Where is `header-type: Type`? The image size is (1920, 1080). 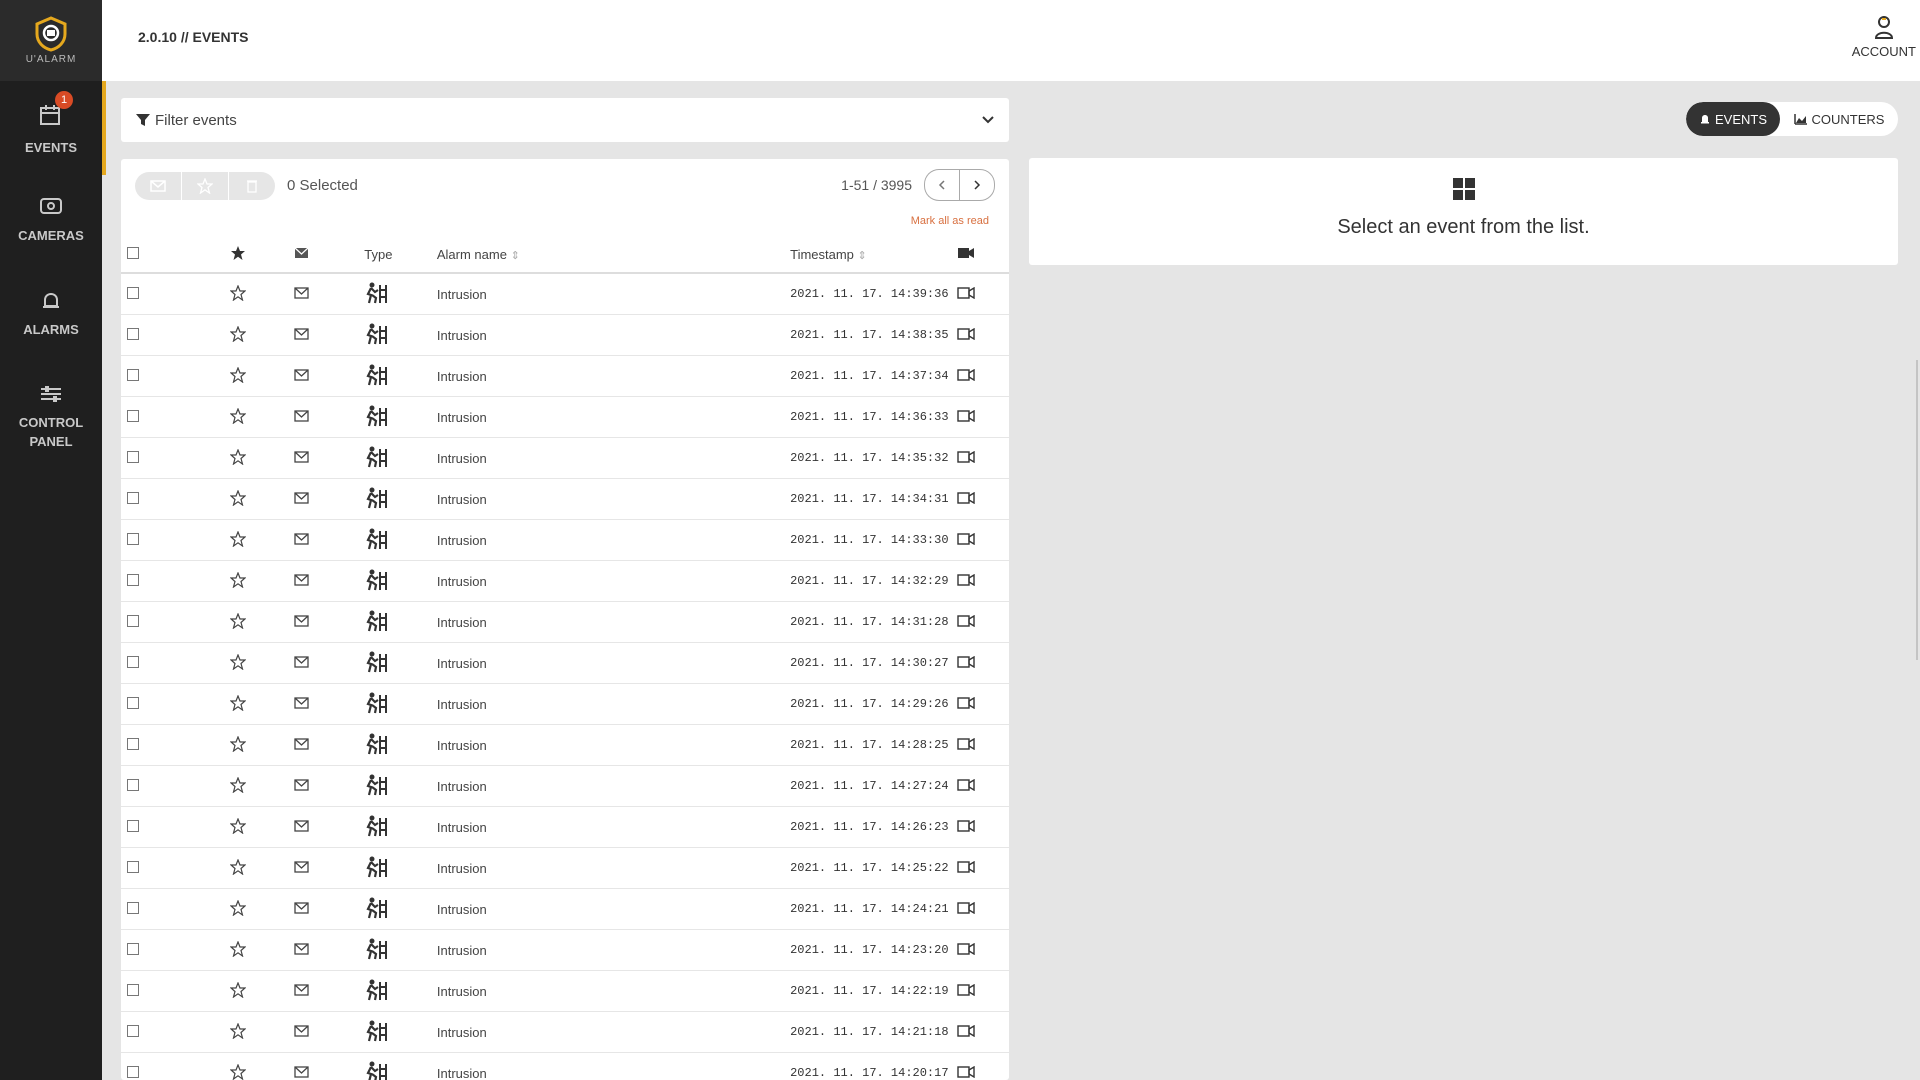
header-type: Type is located at coordinates (400, 255).